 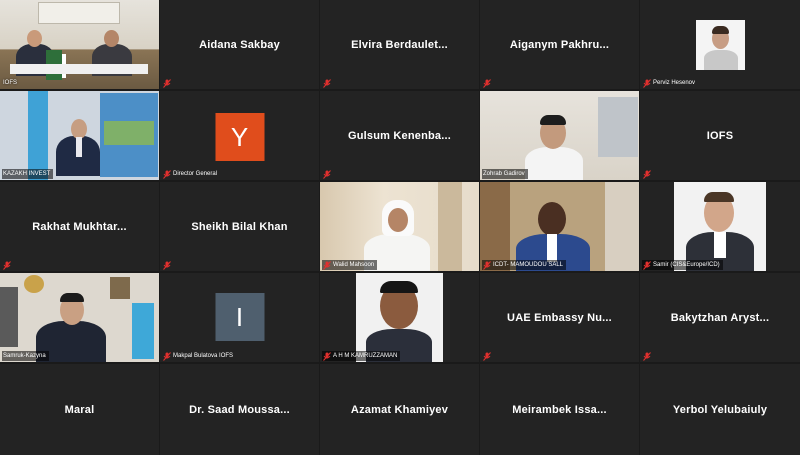 I want to click on participant-label: KAZAKH INVEST, so click(x=28, y=174).